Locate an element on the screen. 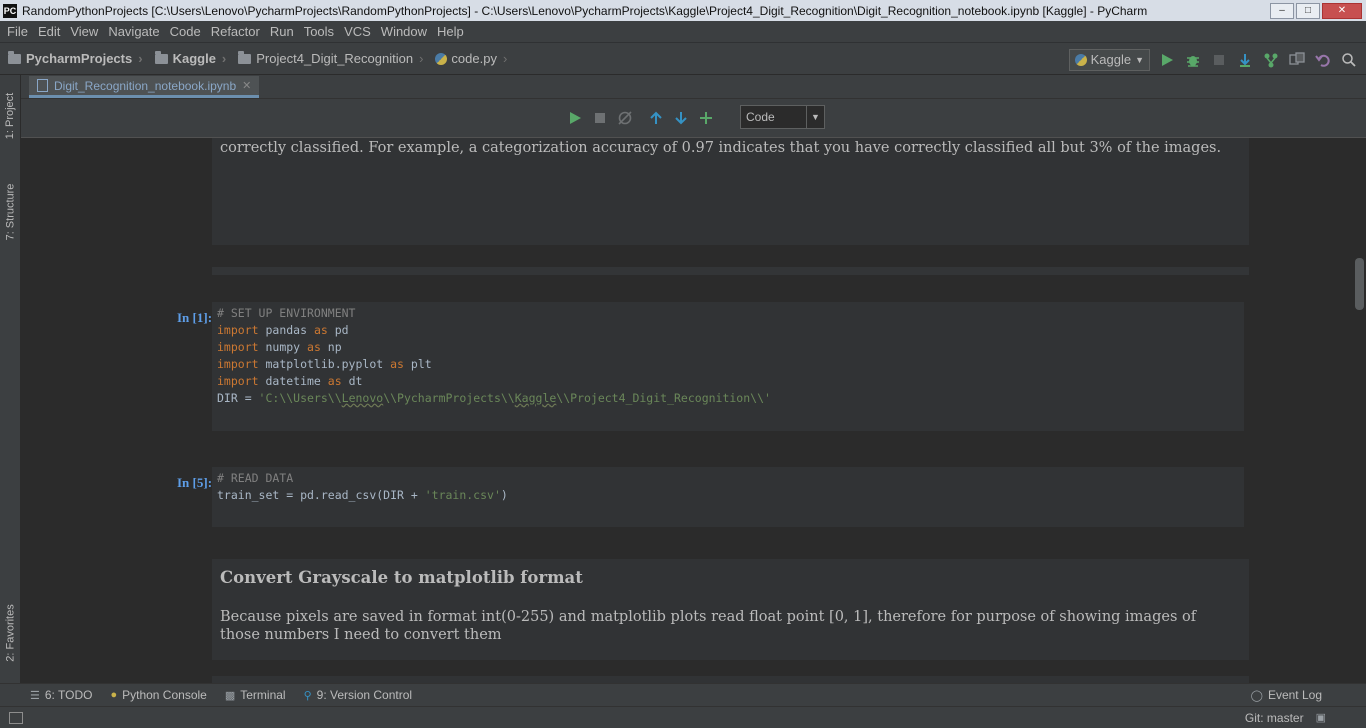  markdown-heading: Convert Grayscale to matplotlib format is located at coordinates (401, 577).